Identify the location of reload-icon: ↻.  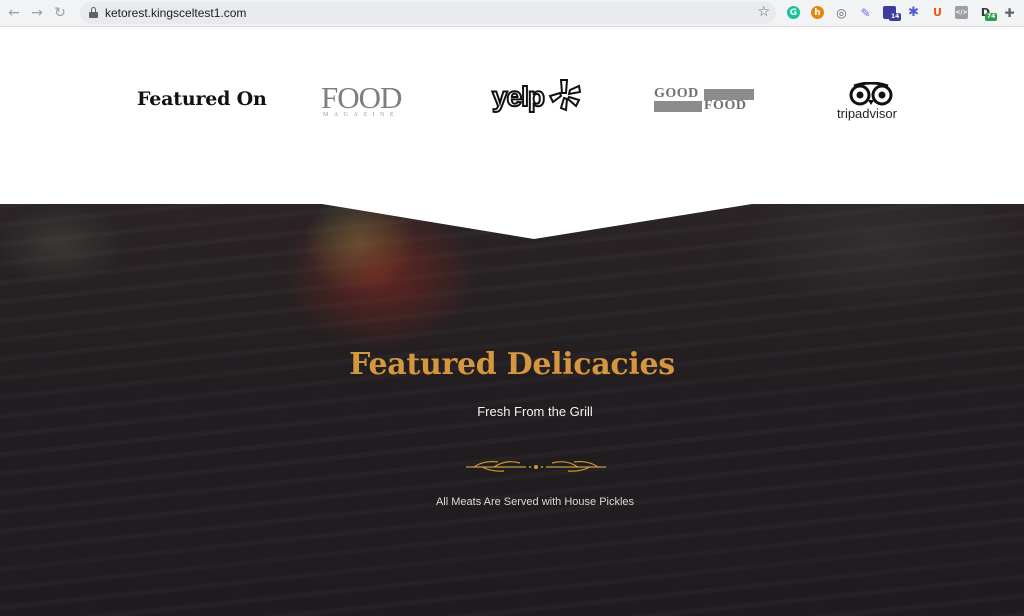
(60, 13).